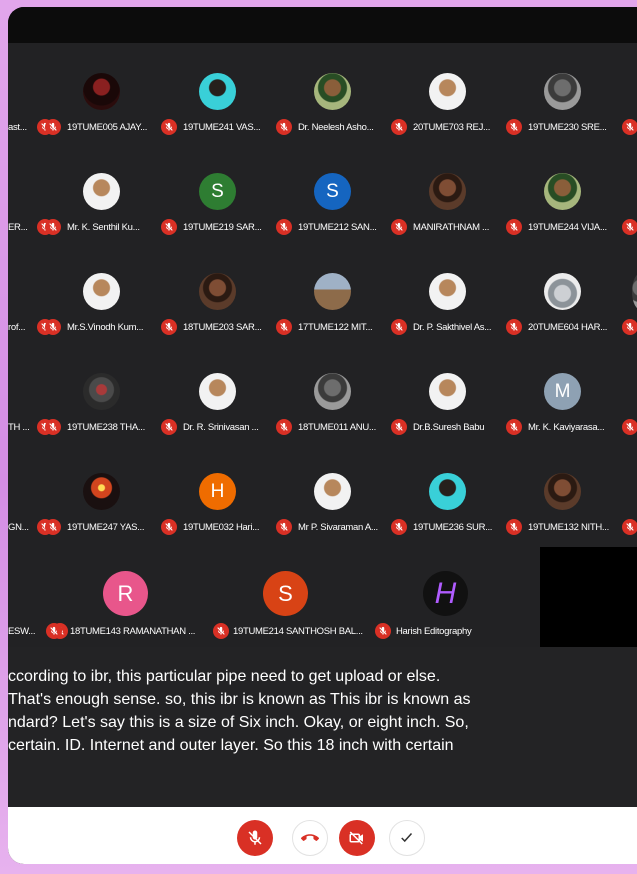  Describe the element at coordinates (449, 393) in the screenshot. I see `participant-tile: Dr.B.Suresh Babu` at that location.